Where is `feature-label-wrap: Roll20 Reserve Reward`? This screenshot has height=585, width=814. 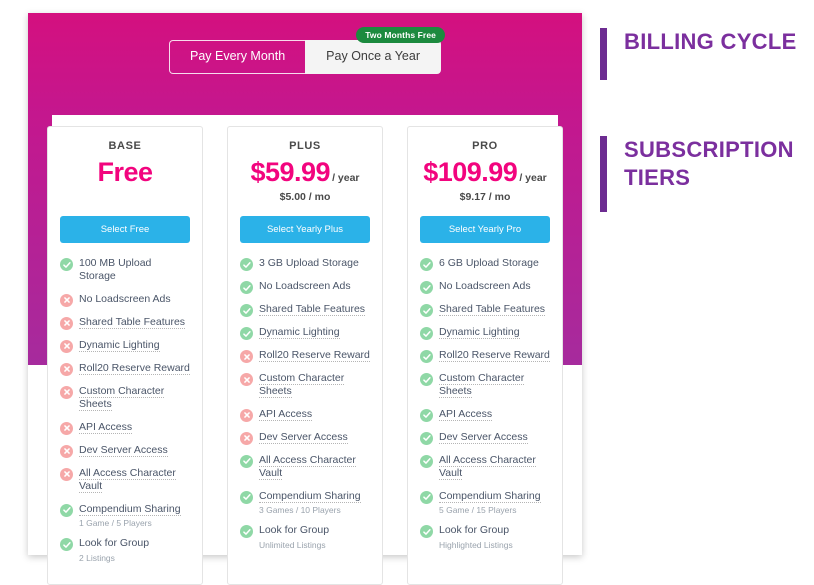 feature-label-wrap: Roll20 Reserve Reward is located at coordinates (494, 355).